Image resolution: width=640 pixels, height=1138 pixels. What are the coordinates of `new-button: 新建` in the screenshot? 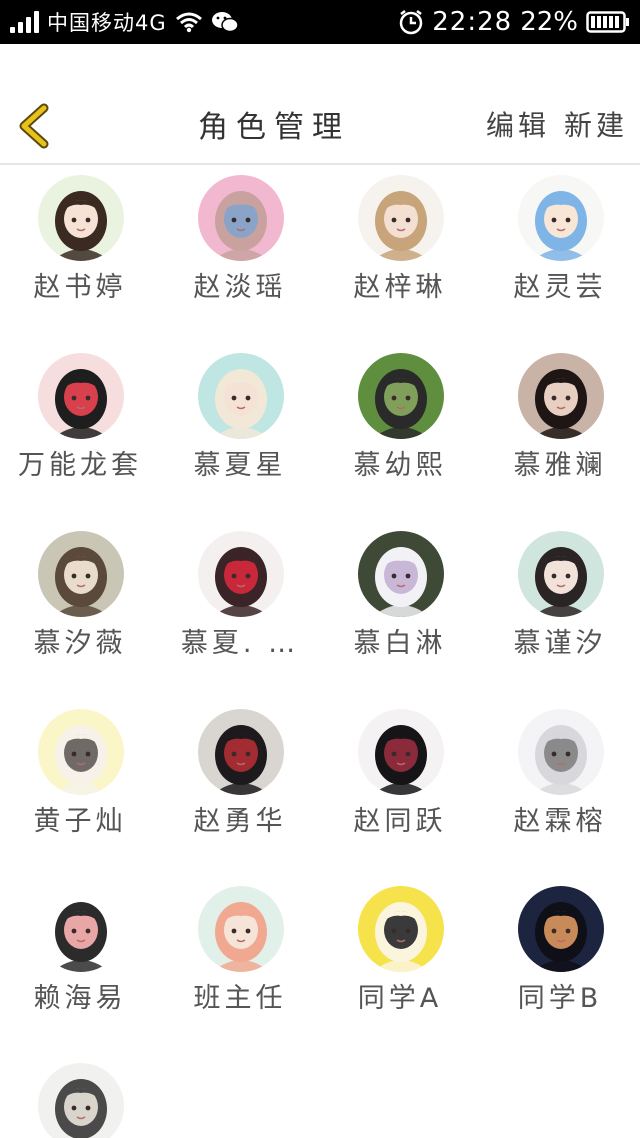 It's located at (596, 124).